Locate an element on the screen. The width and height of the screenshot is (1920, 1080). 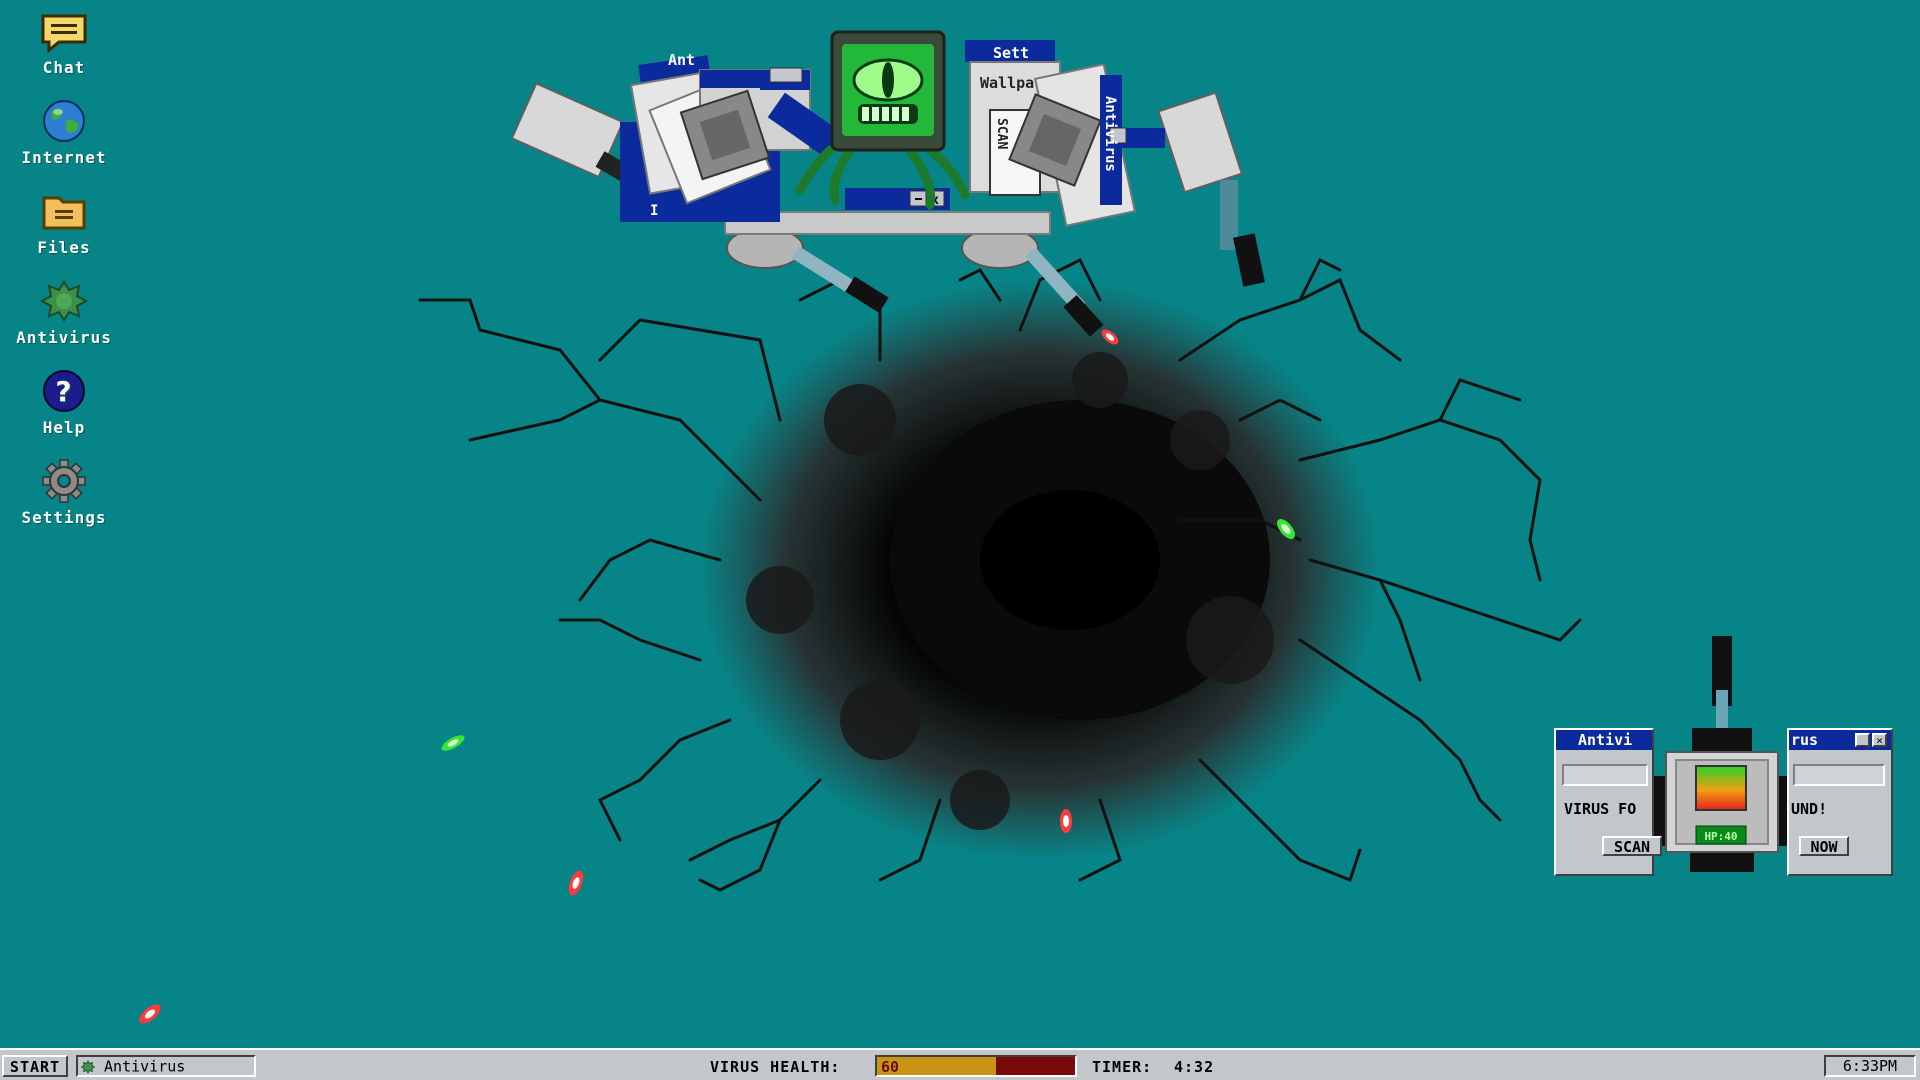
virus-found-text: UND! is located at coordinates (1809, 809).